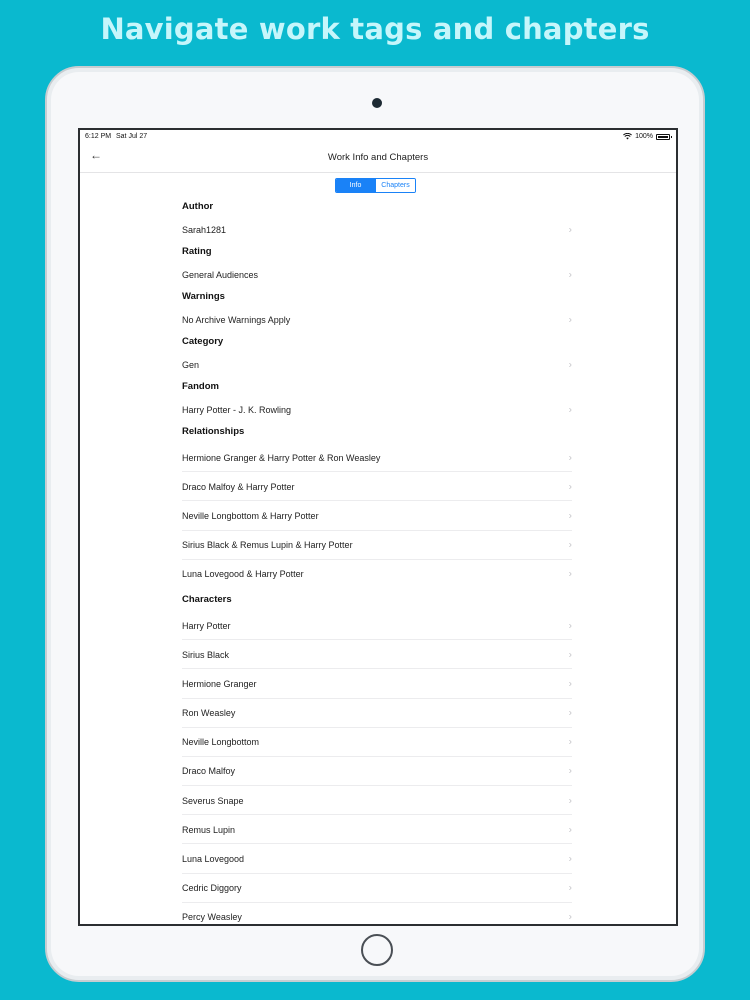  Describe the element at coordinates (221, 742) in the screenshot. I see `list-item-label: Neville Longbottom` at that location.